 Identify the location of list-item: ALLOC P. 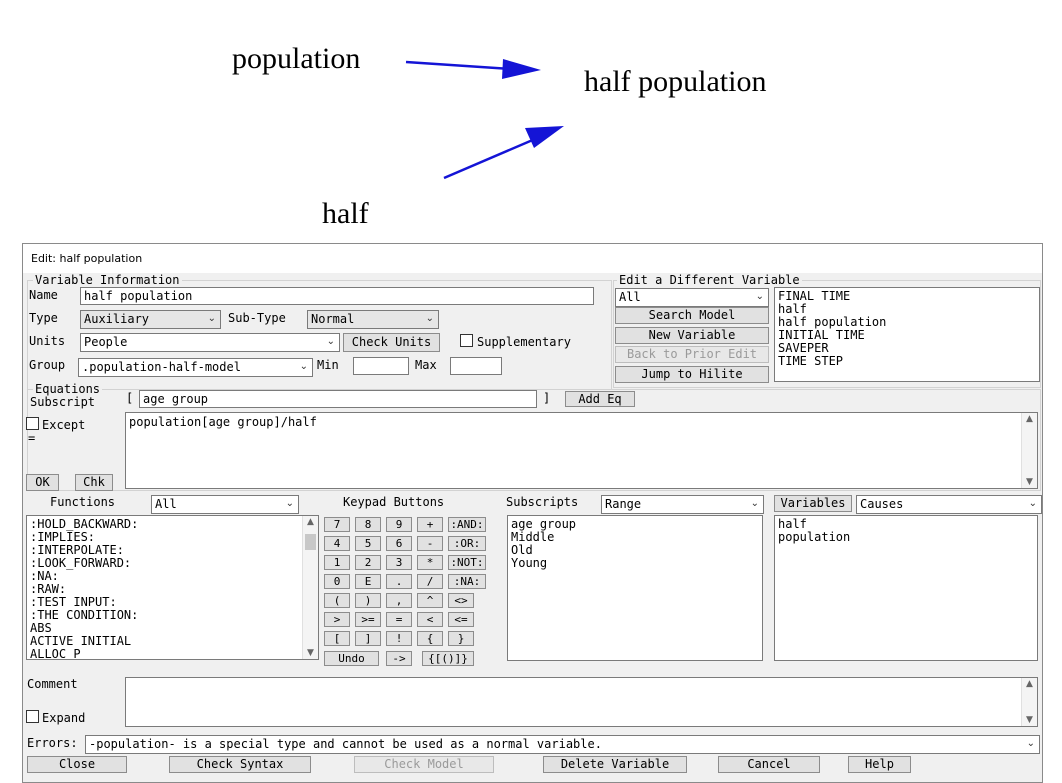
(172, 654).